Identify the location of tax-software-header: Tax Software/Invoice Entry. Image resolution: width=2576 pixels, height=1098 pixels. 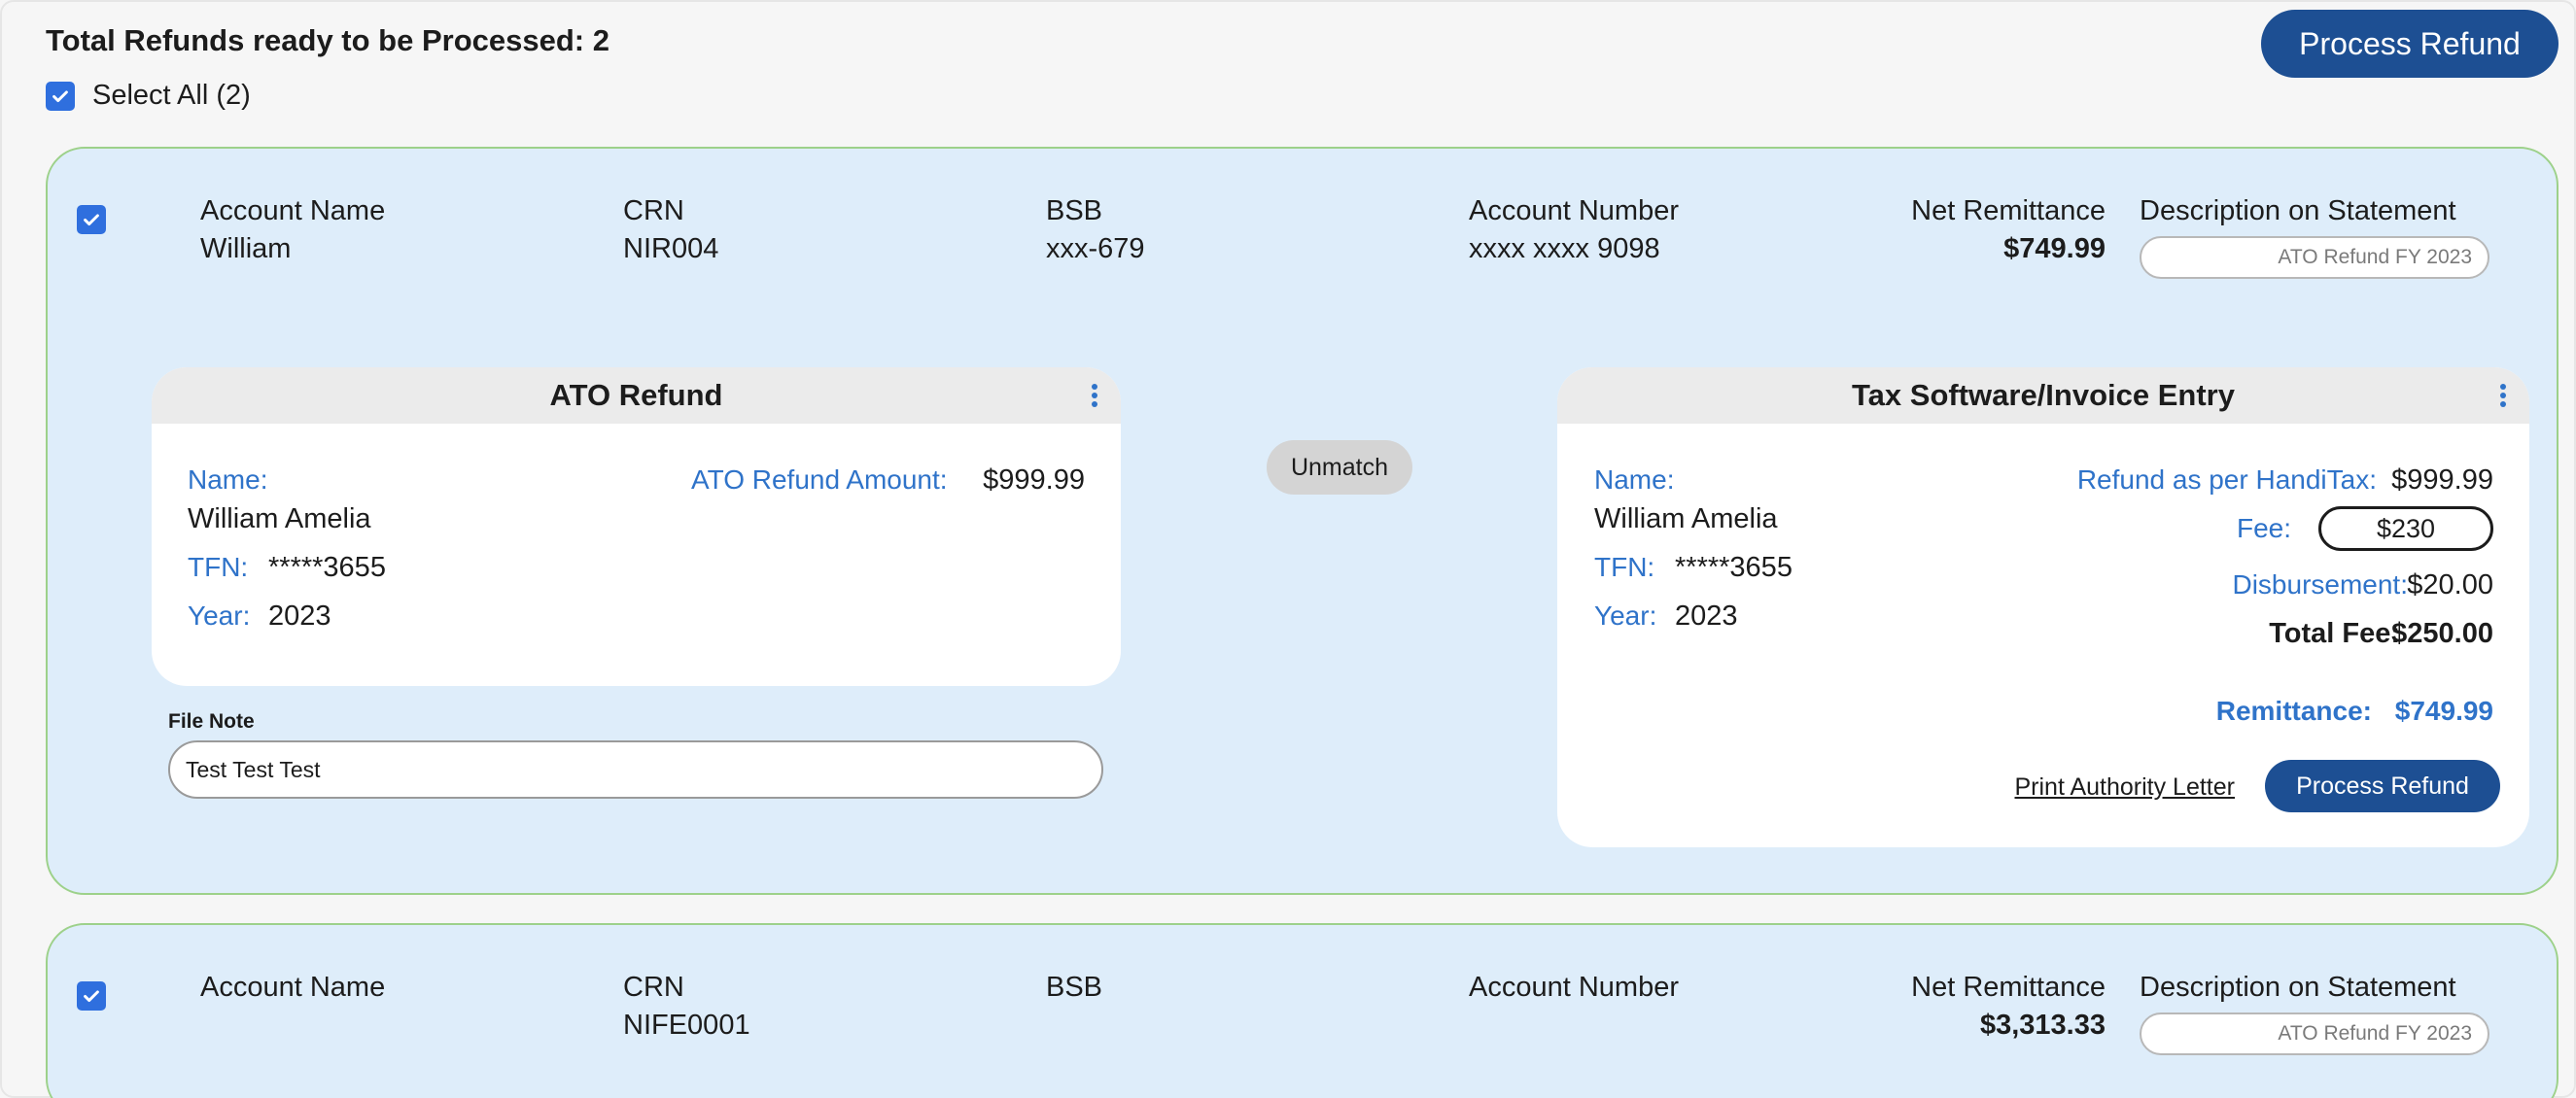
(2043, 395).